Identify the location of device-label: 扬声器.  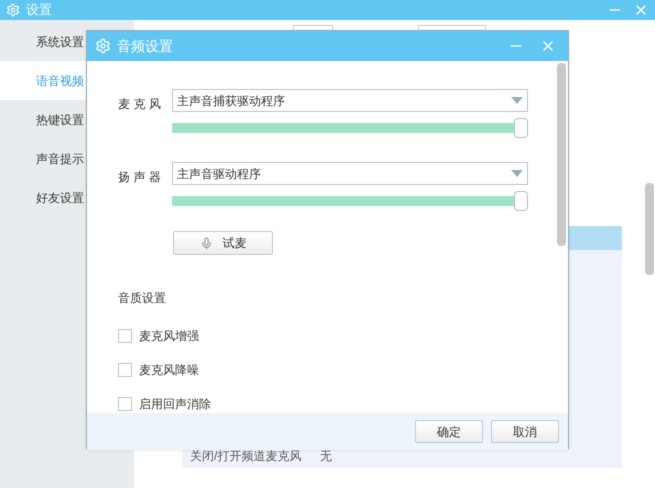
(142, 177).